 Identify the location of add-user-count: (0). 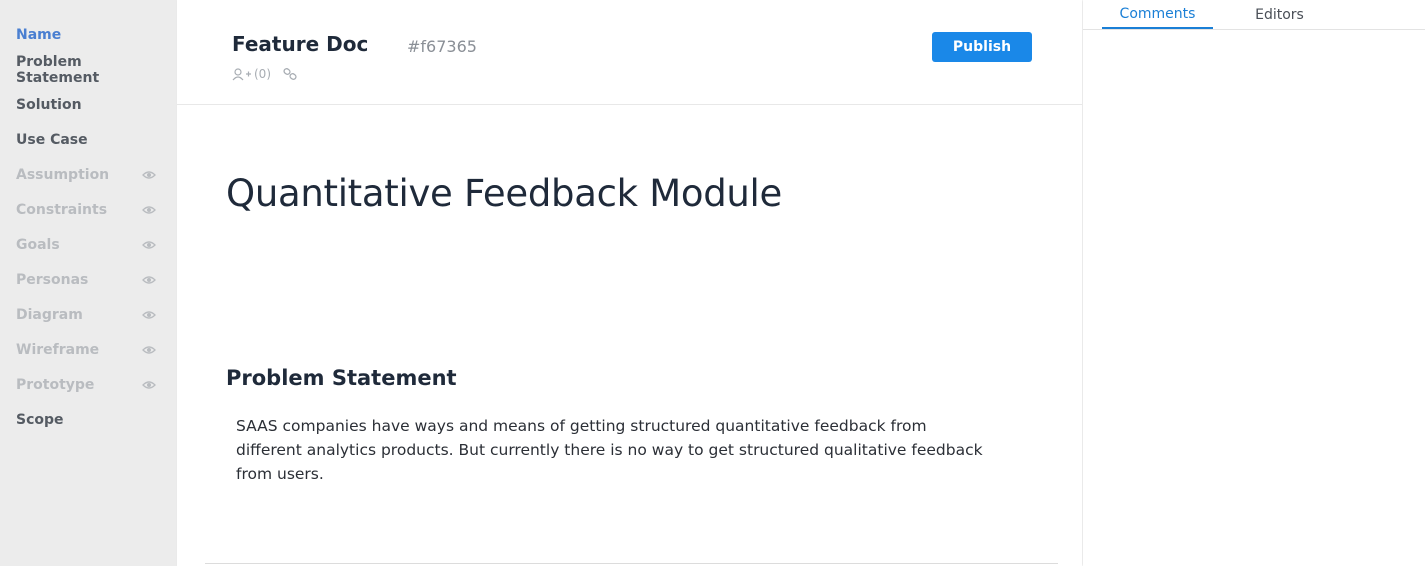
(262, 74).